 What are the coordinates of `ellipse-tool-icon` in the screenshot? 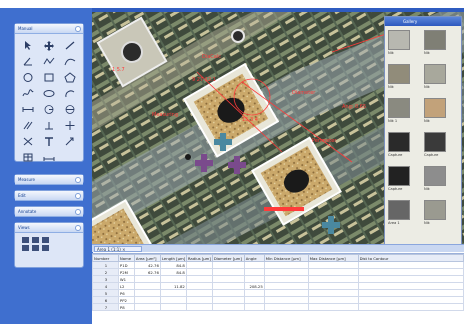 It's located at (49, 93).